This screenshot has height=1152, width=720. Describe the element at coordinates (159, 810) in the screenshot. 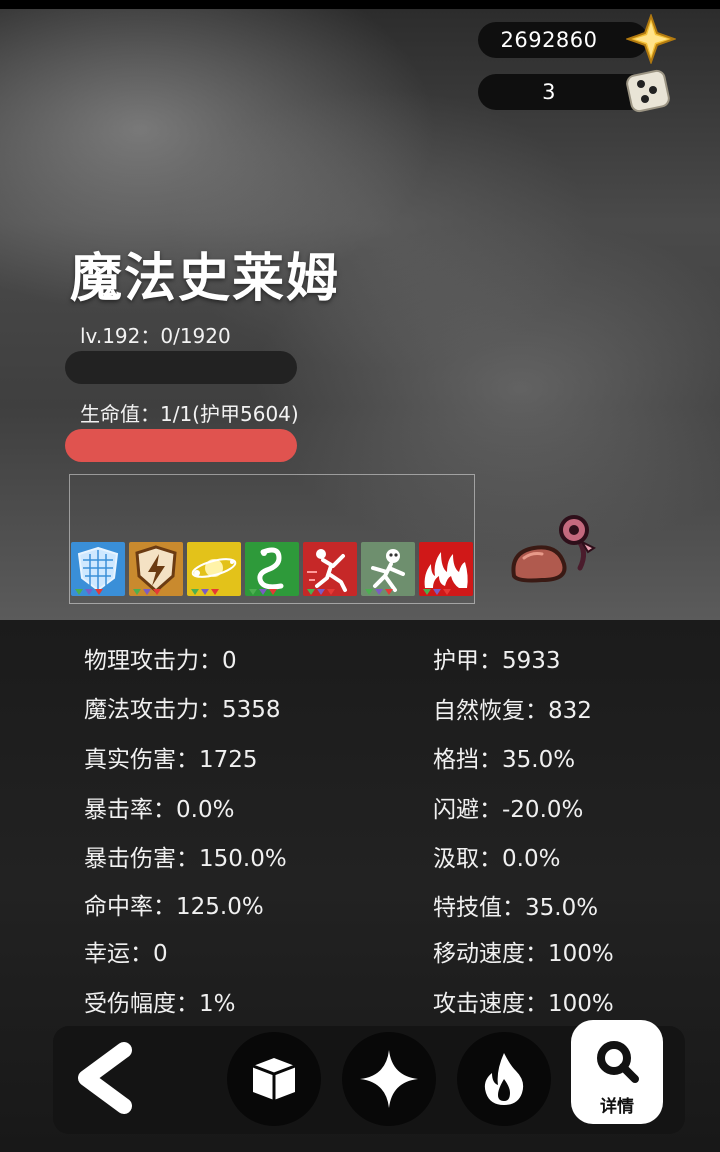

I see `stat-crit-rate: 暴击率：0.0%` at that location.